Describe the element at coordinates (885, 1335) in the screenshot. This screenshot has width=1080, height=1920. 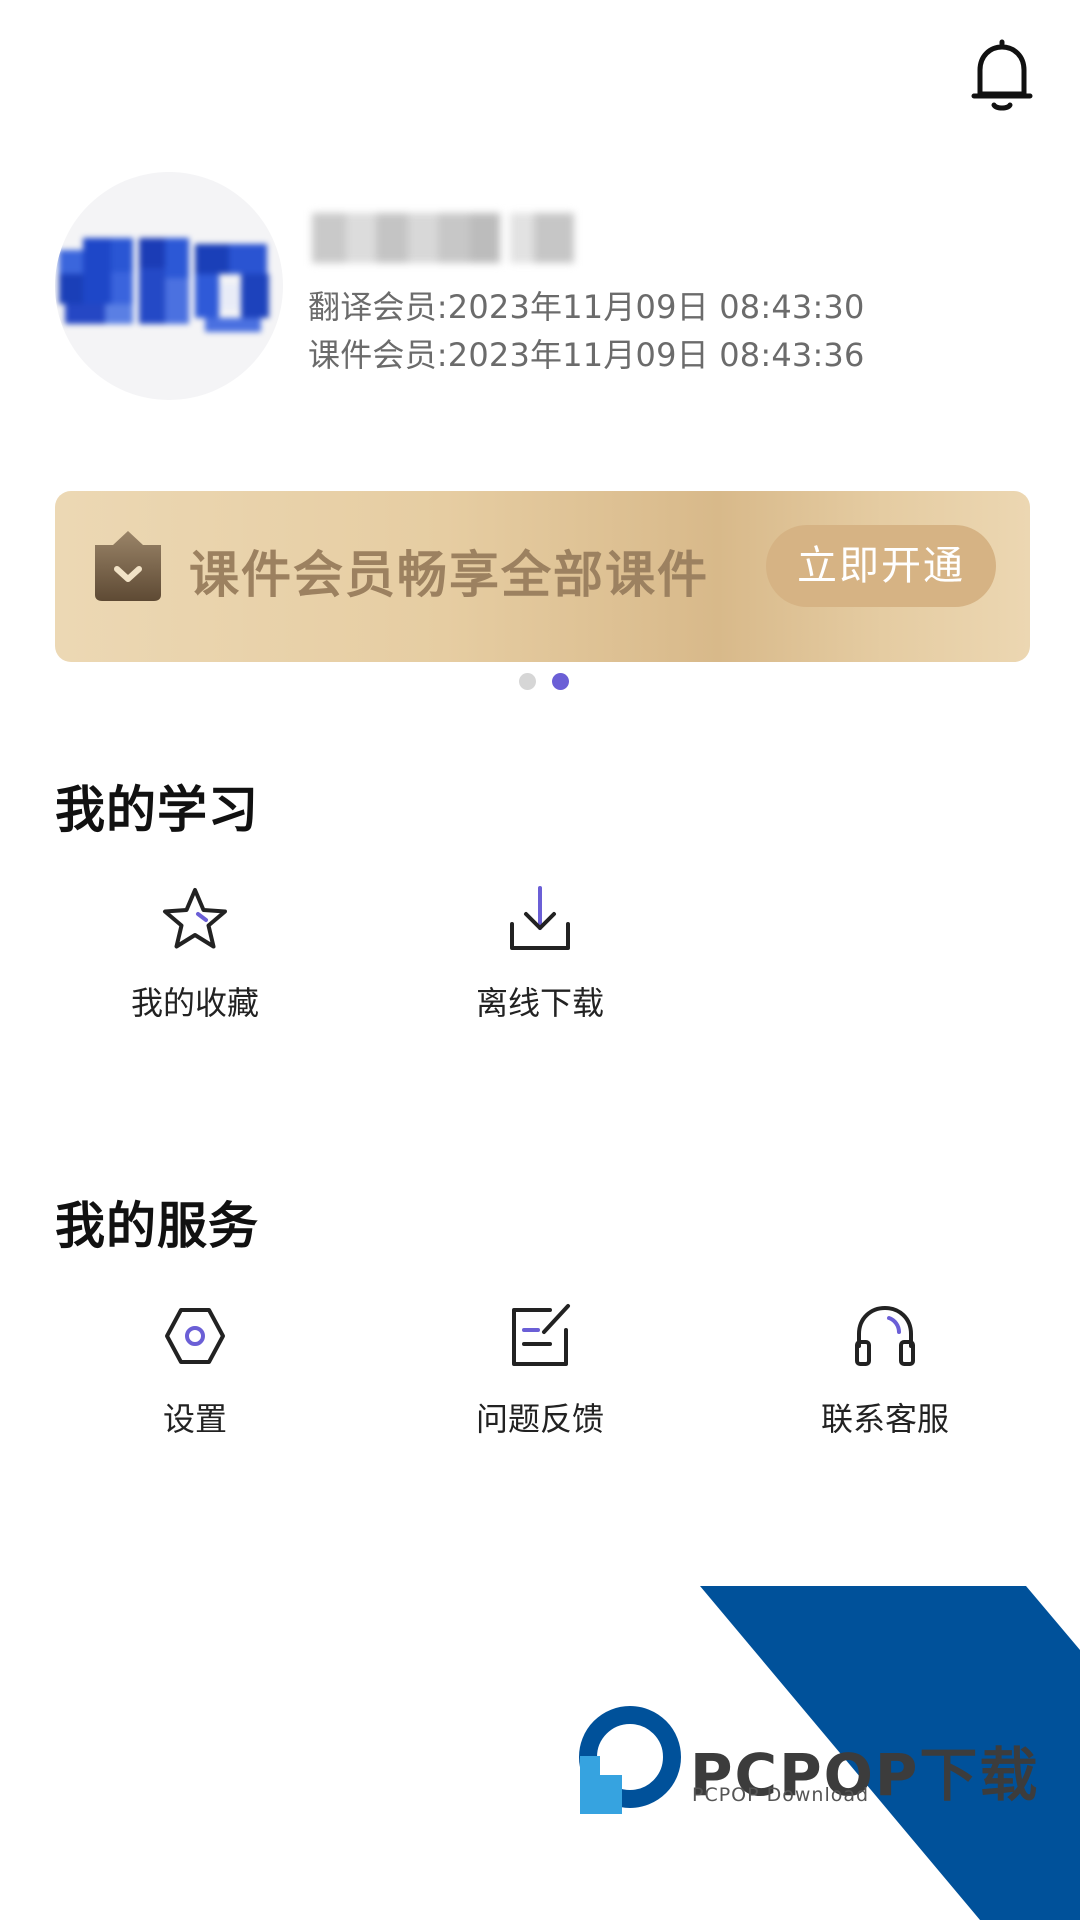
I see `headset-icon` at that location.